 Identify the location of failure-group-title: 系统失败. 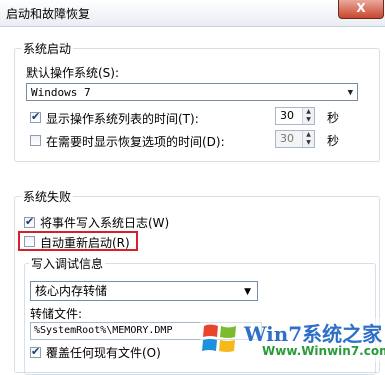
(47, 196).